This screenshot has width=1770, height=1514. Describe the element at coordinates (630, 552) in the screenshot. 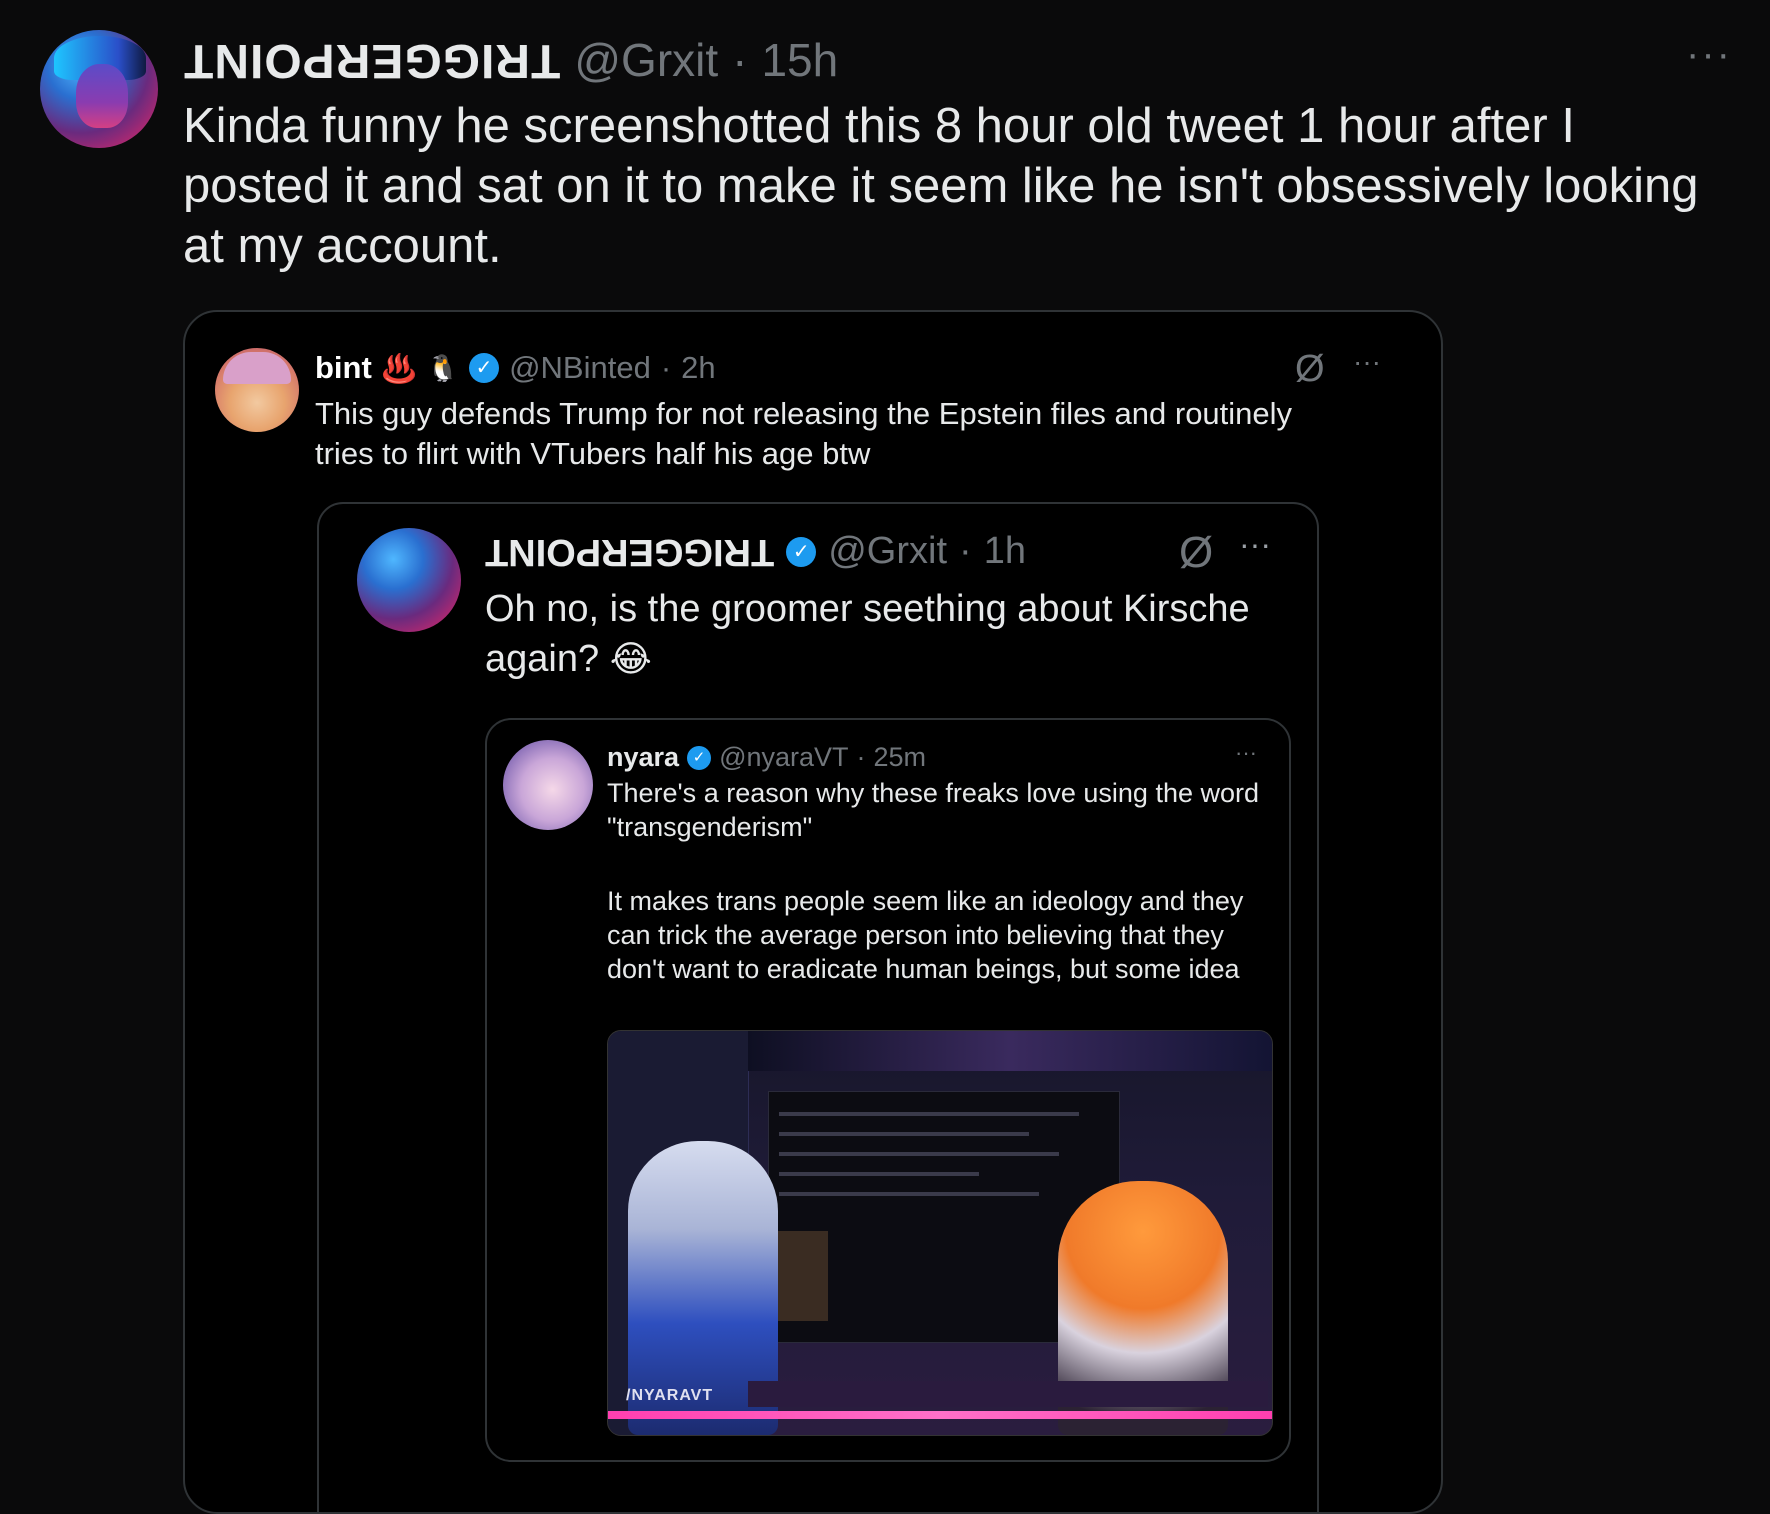

I see `grxit-name: TRIGGERPOINT` at that location.